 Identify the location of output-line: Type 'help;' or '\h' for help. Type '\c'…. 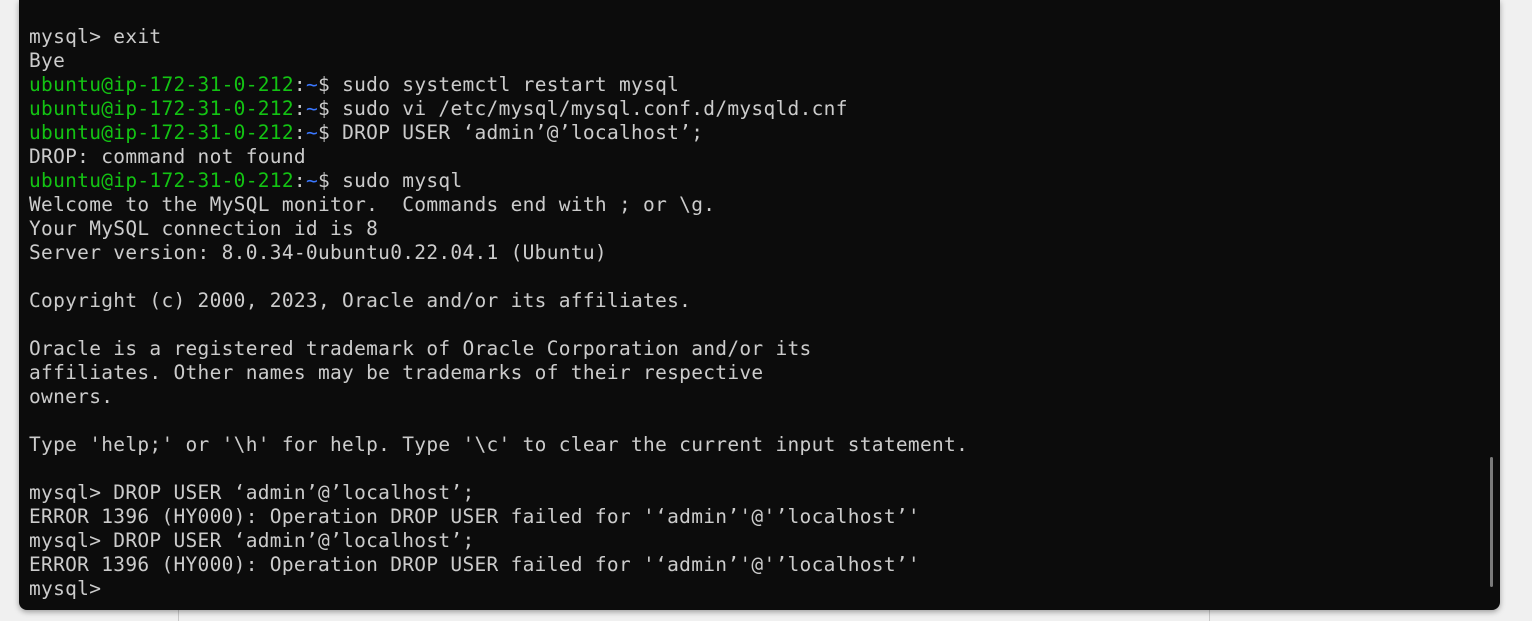
(499, 444).